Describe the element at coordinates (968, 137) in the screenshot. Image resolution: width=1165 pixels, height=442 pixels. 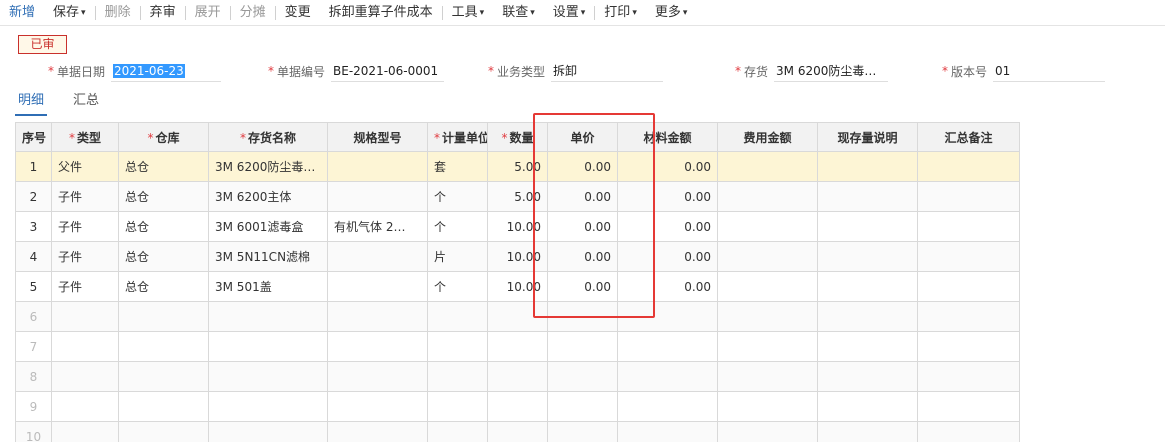
I see `column-header: 汇总备注` at that location.